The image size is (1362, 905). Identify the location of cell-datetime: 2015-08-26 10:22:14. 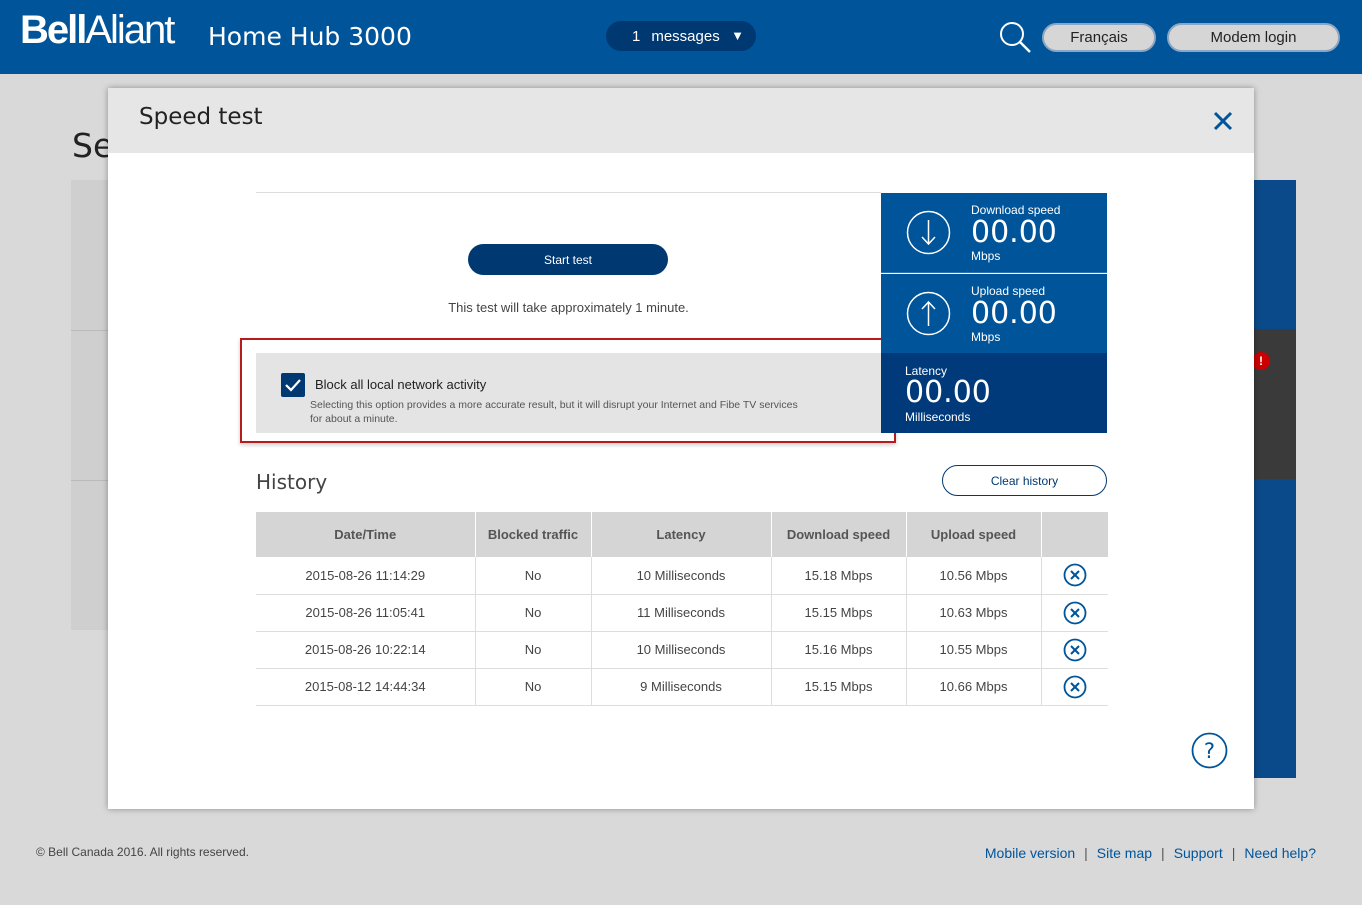
(366, 650).